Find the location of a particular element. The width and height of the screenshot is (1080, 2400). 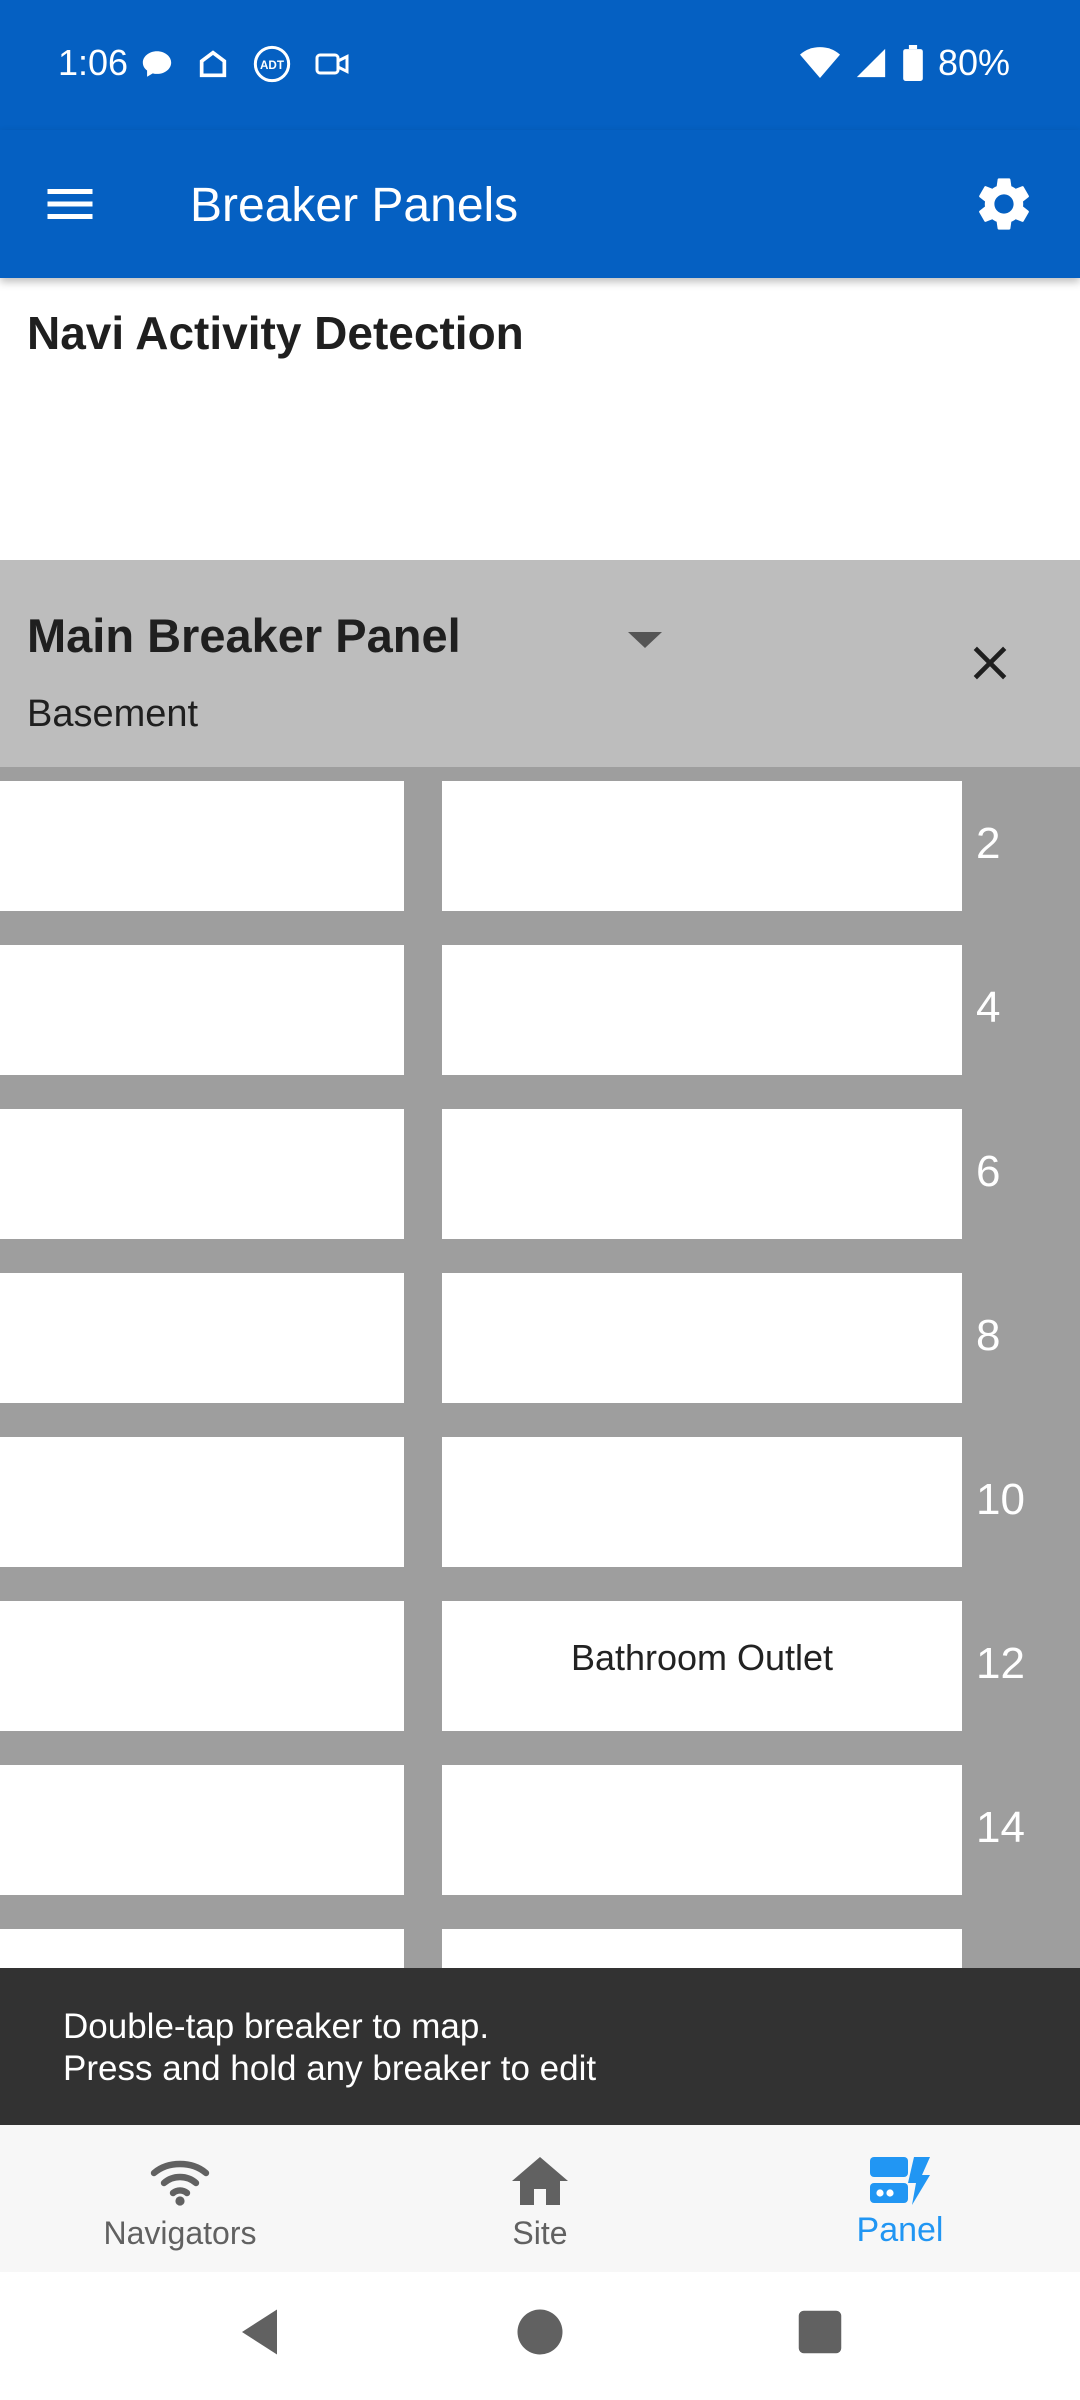

bottom-navigation: Navigators Site Panel is located at coordinates (540, 2198).